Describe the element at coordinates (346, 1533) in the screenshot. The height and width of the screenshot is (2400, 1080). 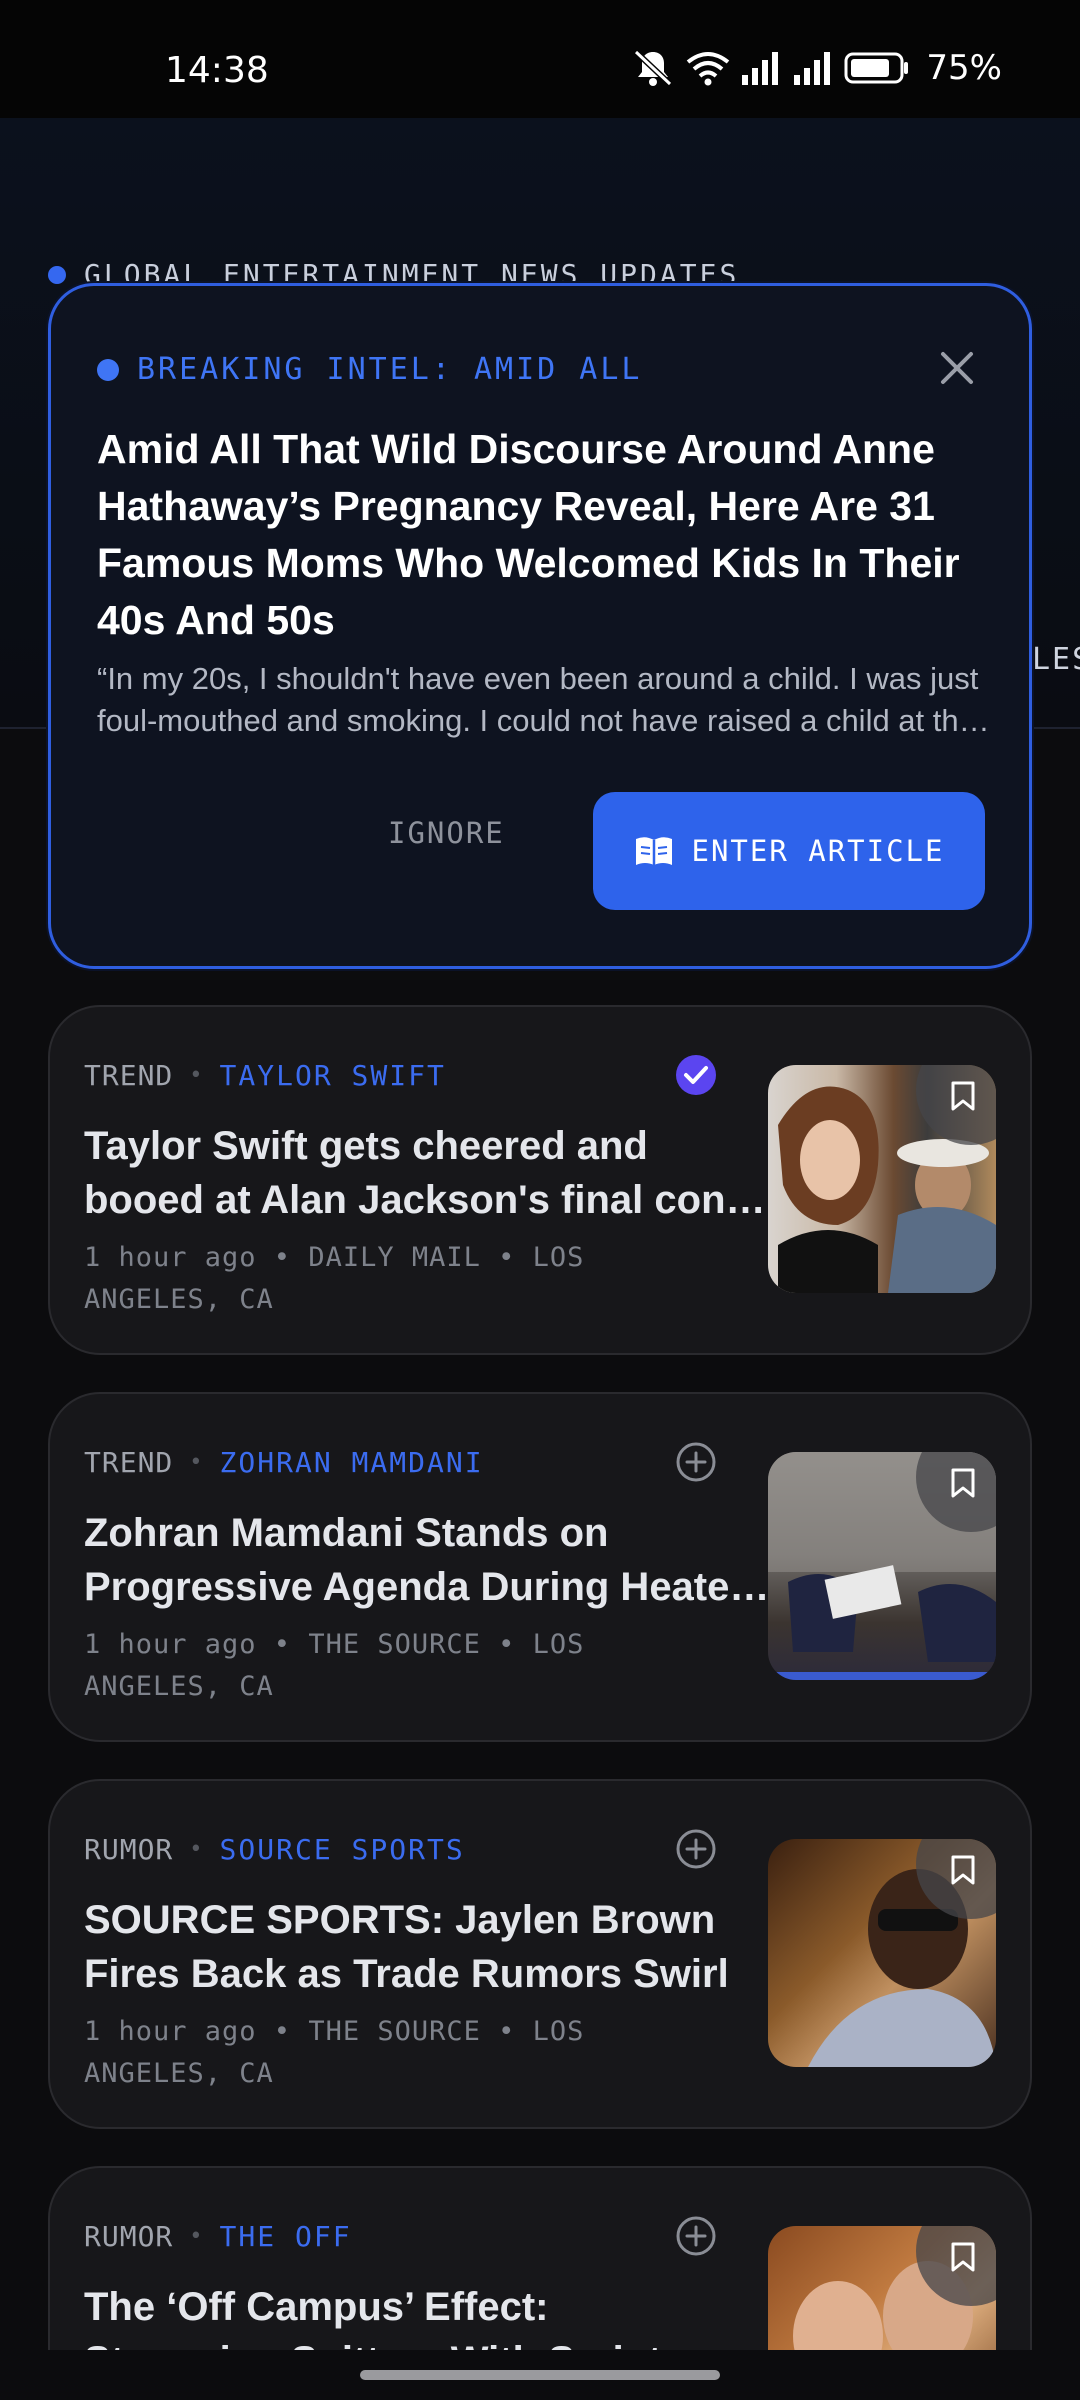
I see `card-title-line: Zohran Mamdani Stands on` at that location.